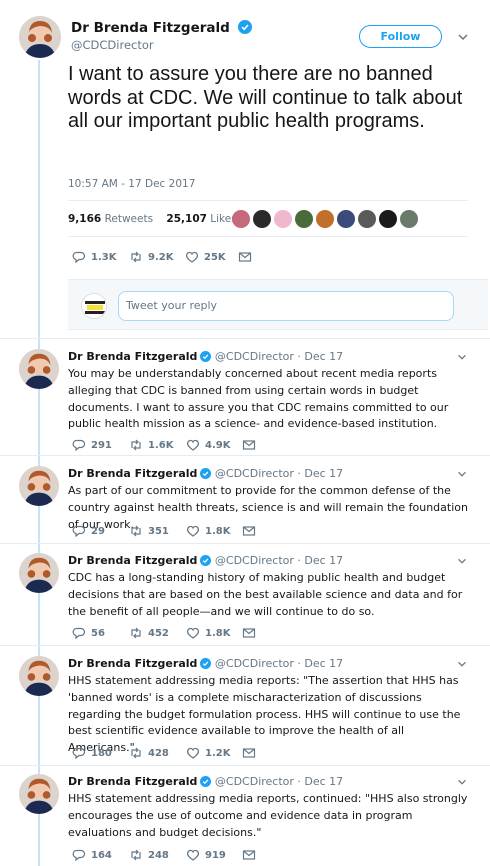 The width and height of the screenshot is (490, 866). Describe the element at coordinates (400, 36) in the screenshot. I see `follow-button: Follow` at that location.